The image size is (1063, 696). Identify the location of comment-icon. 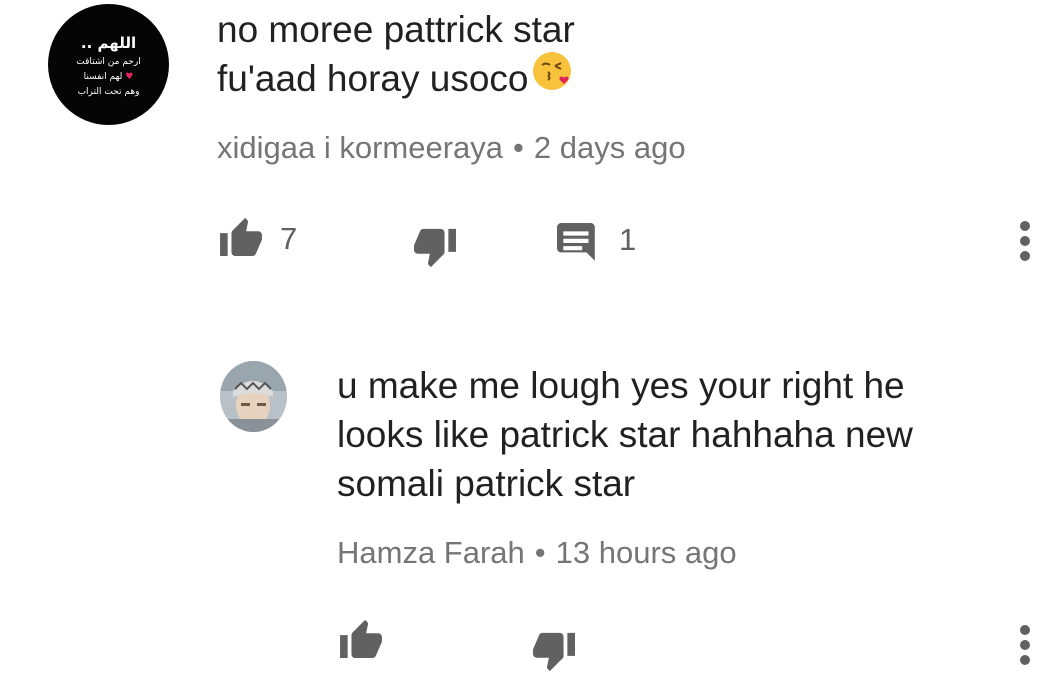
(578, 246).